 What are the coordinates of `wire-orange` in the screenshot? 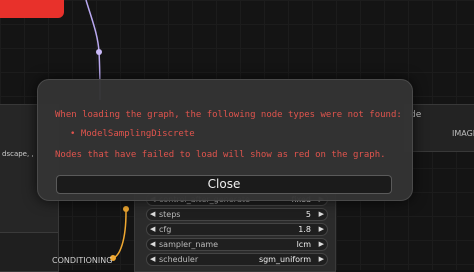 It's located at (119, 235).